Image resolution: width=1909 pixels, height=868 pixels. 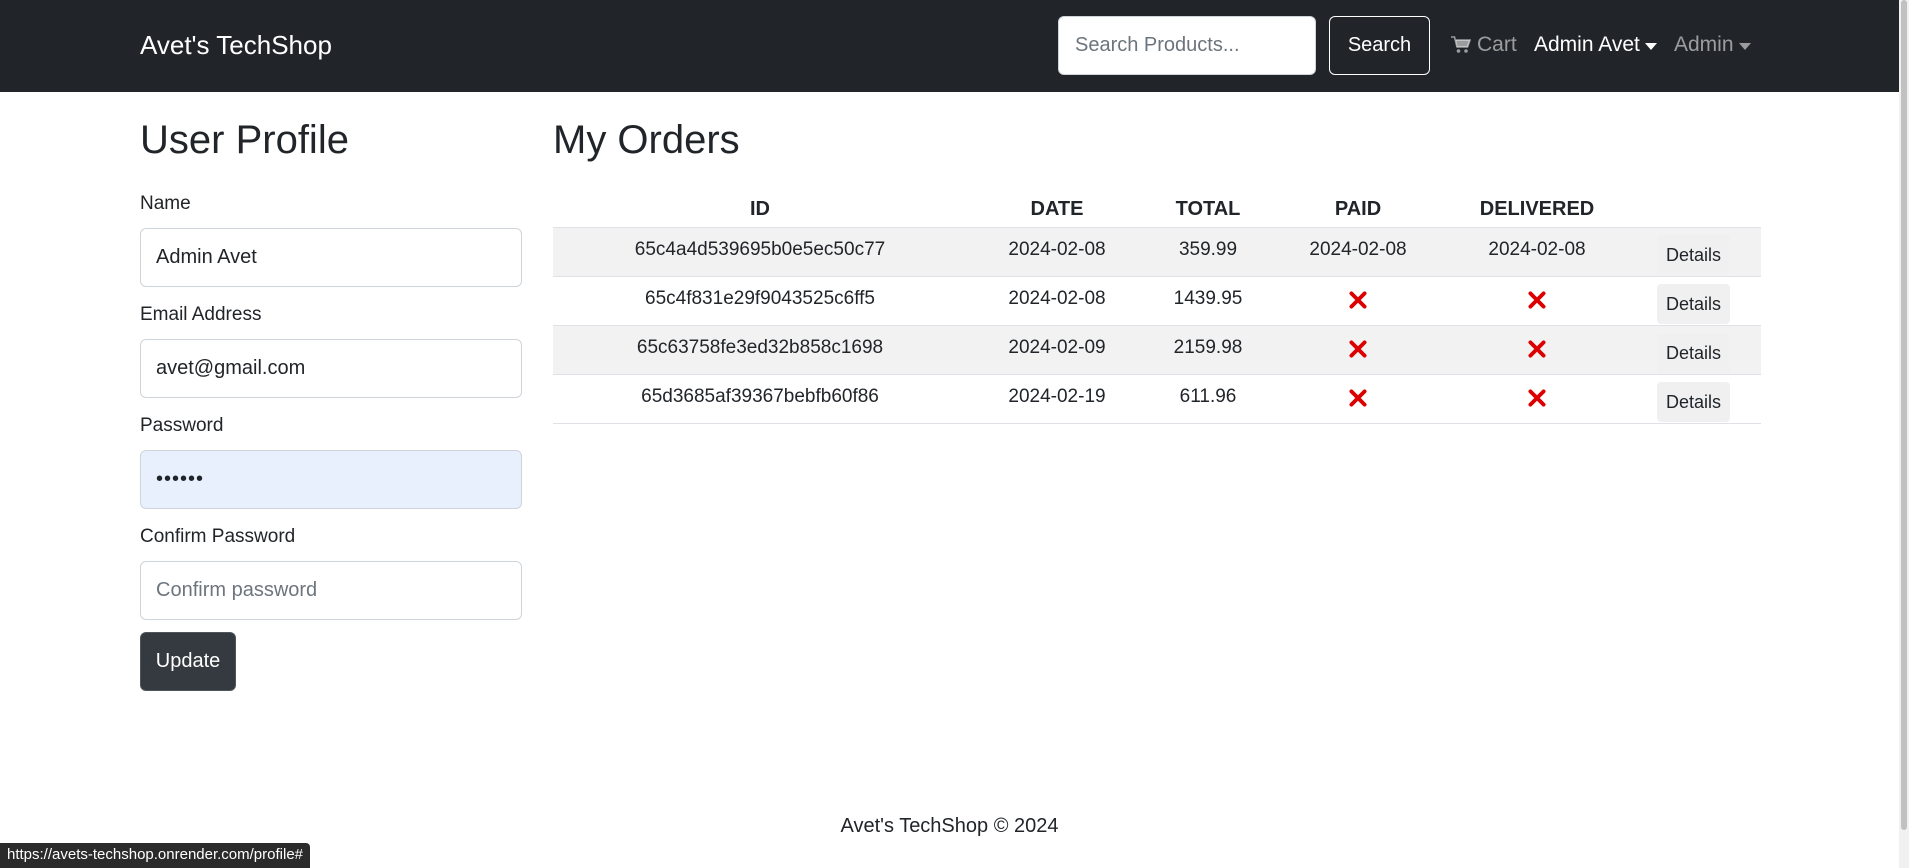 What do you see at coordinates (1904, 415) in the screenshot?
I see `page-scrollbar-thumb` at bounding box center [1904, 415].